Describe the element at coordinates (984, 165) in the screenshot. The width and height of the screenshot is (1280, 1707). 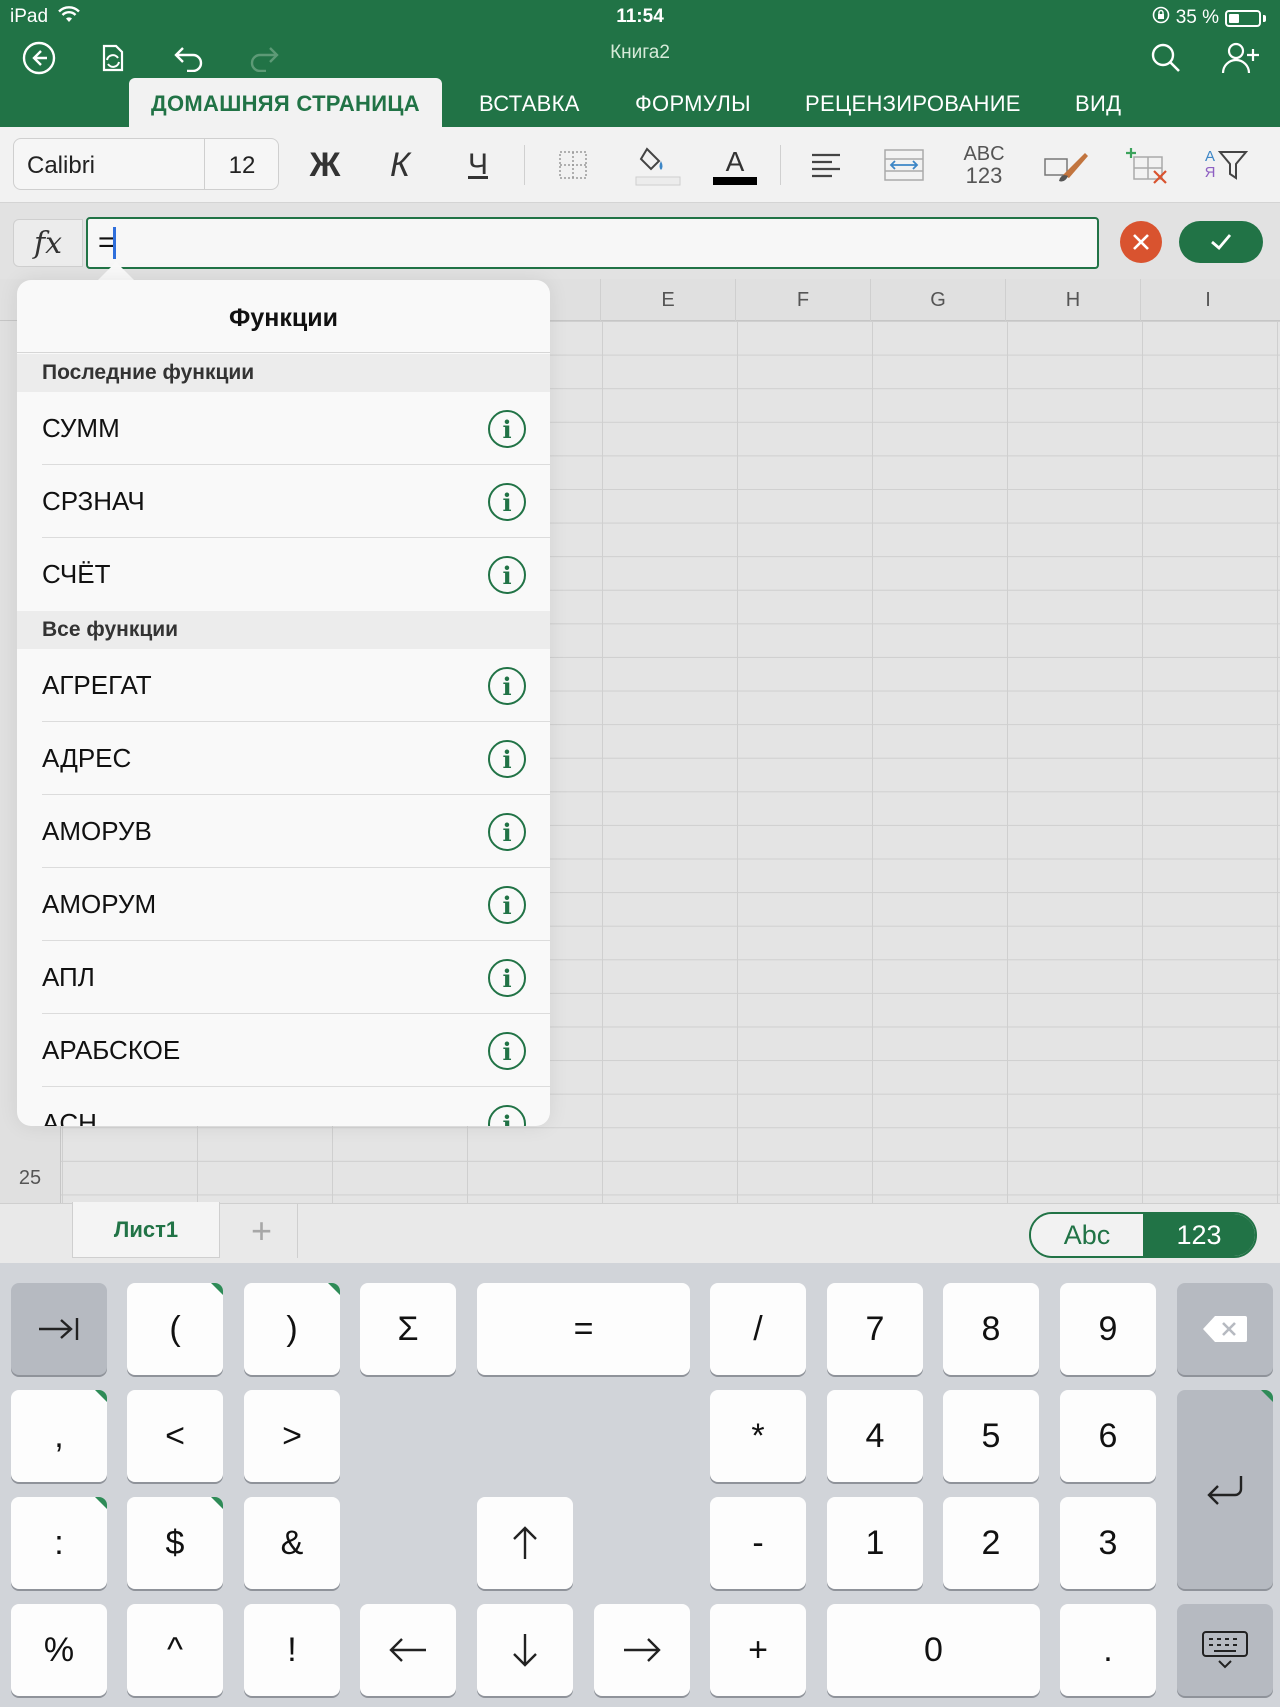
I see `number-format-icon: ABC 123` at that location.